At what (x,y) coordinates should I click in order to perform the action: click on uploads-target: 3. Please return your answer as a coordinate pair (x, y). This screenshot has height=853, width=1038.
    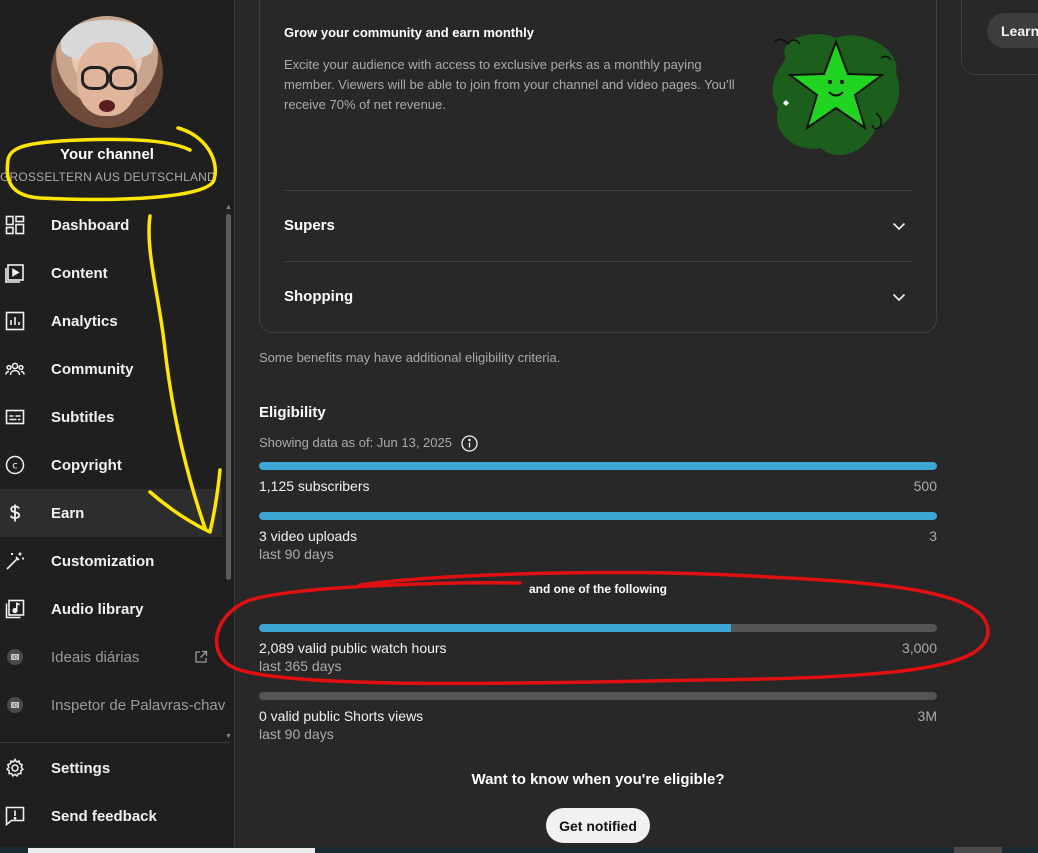
    Looking at the image, I should click on (933, 536).